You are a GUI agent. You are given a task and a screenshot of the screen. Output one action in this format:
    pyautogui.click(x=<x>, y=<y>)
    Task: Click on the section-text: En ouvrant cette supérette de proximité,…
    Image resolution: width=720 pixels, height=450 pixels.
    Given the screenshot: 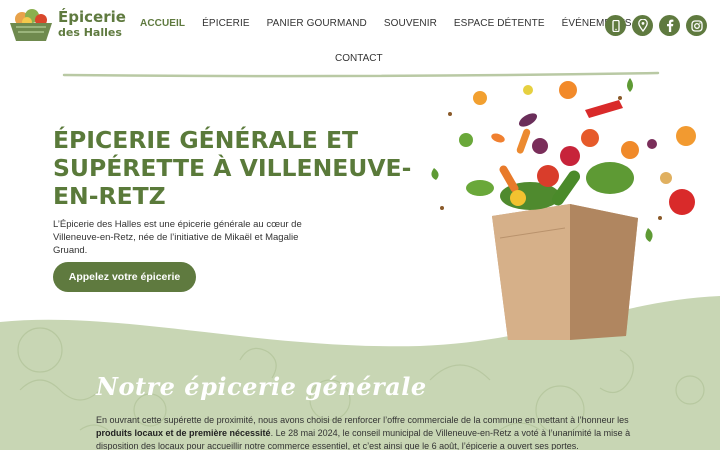 What is the action you would take?
    pyautogui.click(x=366, y=432)
    